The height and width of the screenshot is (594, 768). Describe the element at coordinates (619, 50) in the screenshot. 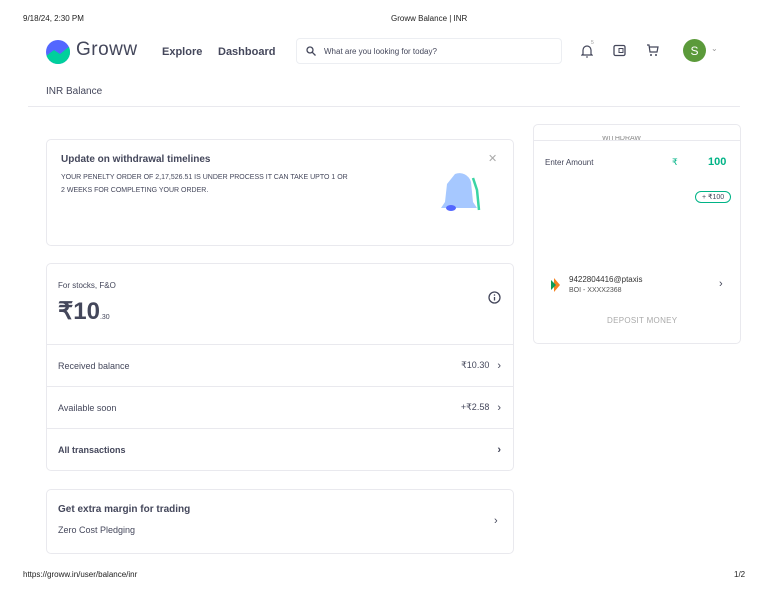

I see `wallet-icon` at that location.